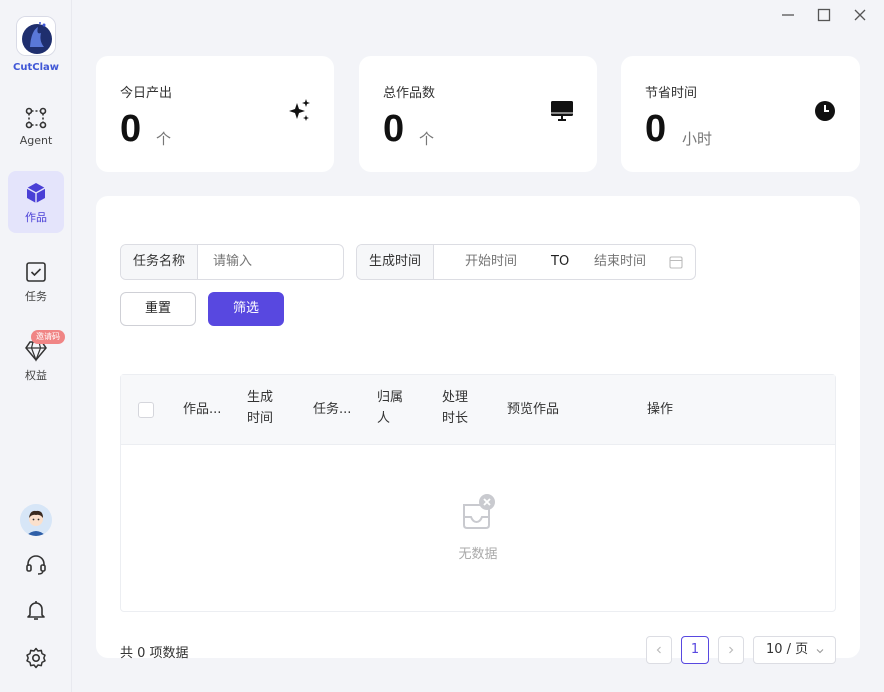 The width and height of the screenshot is (884, 692). Describe the element at coordinates (787, 649) in the screenshot. I see `page-size-value: 10 / 页` at that location.